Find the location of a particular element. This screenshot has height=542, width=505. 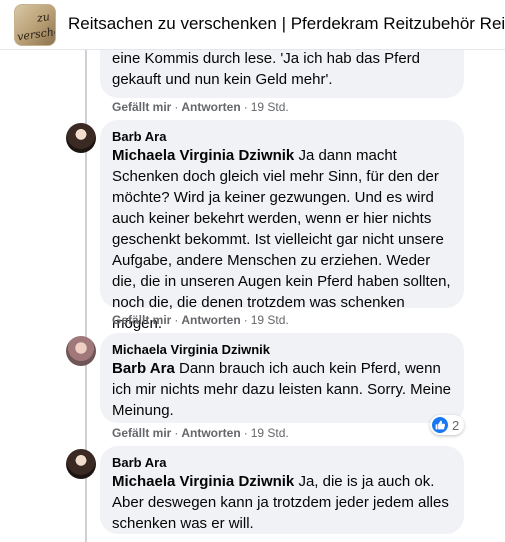

thumb-text-top: zu is located at coordinates (43, 17).